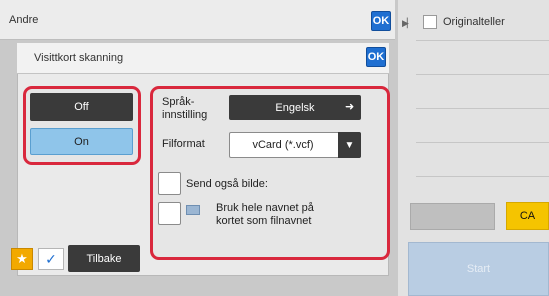  I want to click on outer-window-title: Andre, so click(24, 20).